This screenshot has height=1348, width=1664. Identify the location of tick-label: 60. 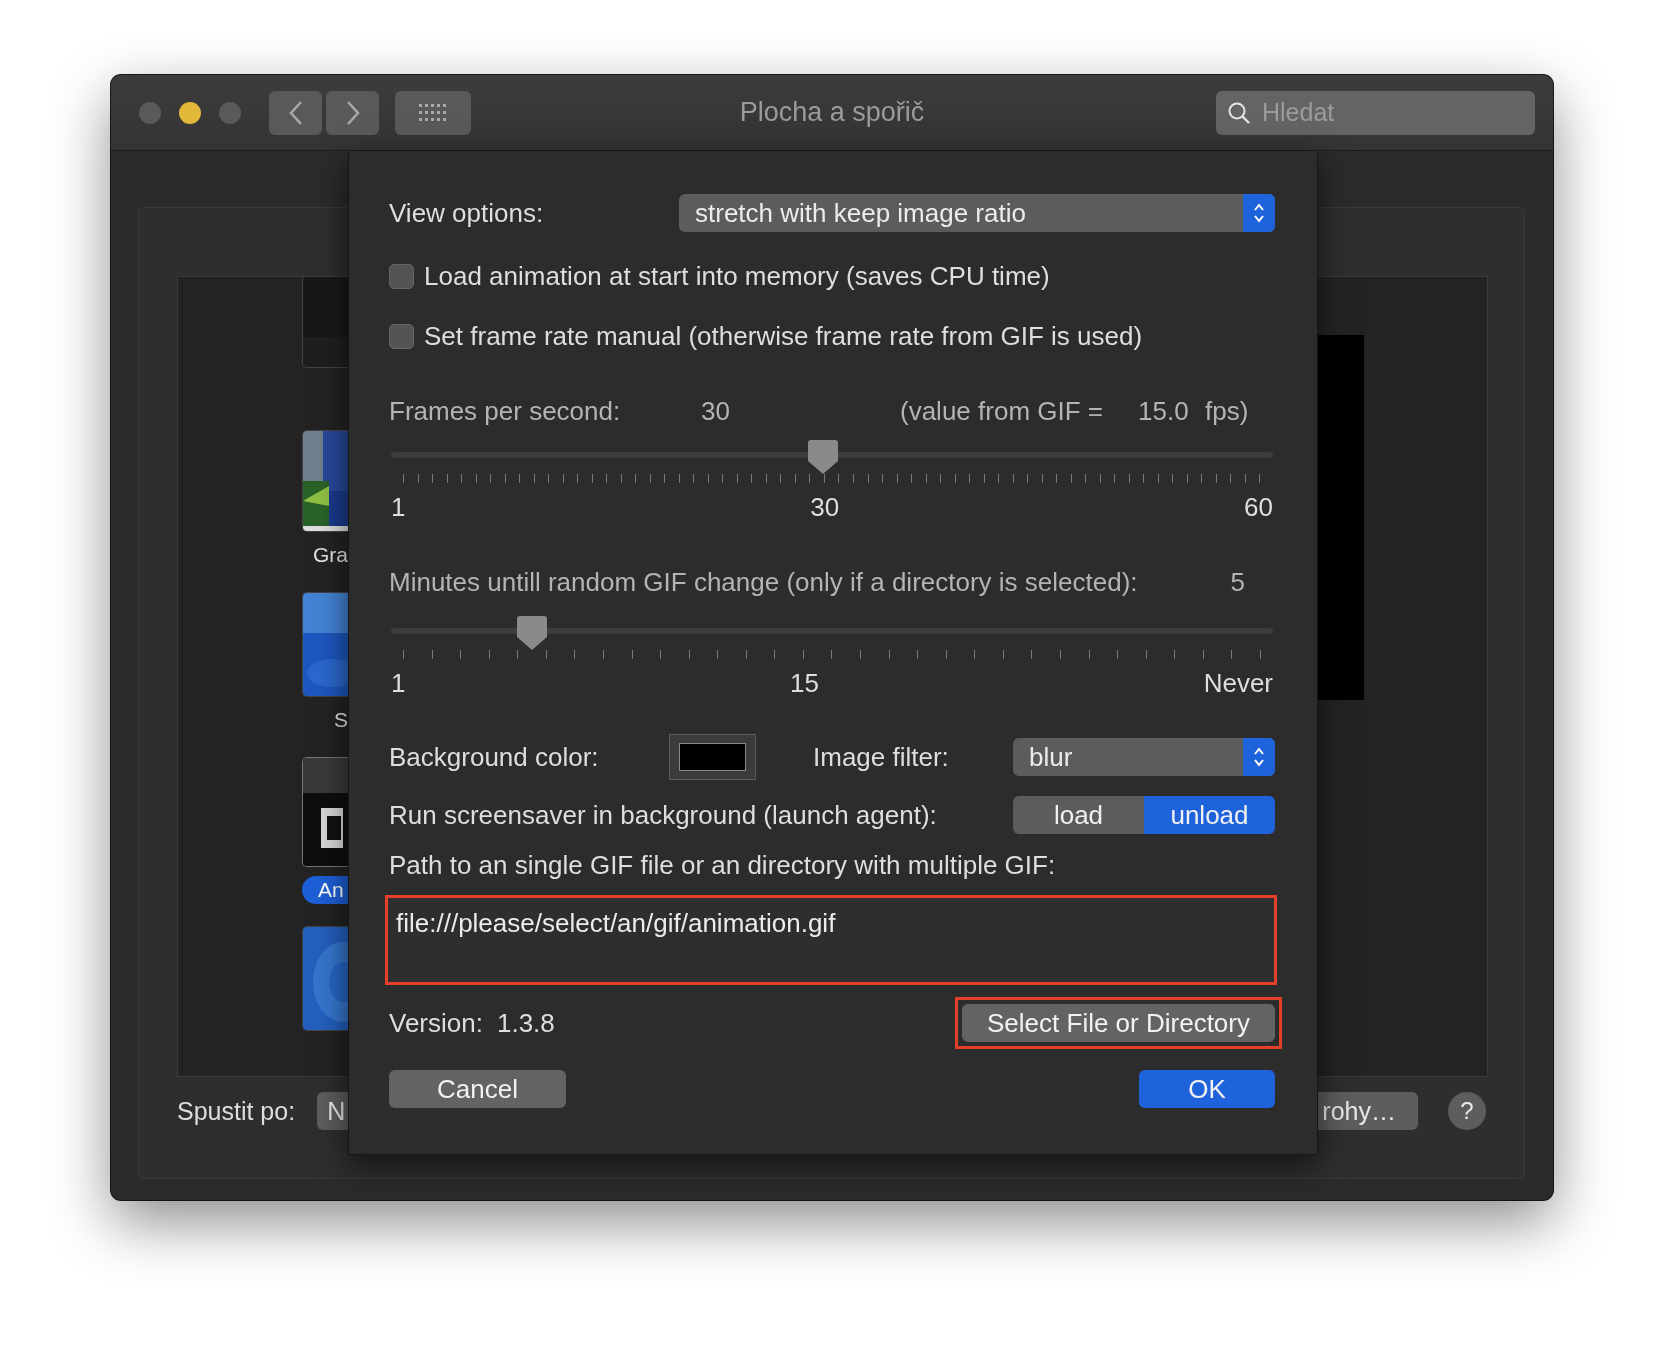
(1258, 507).